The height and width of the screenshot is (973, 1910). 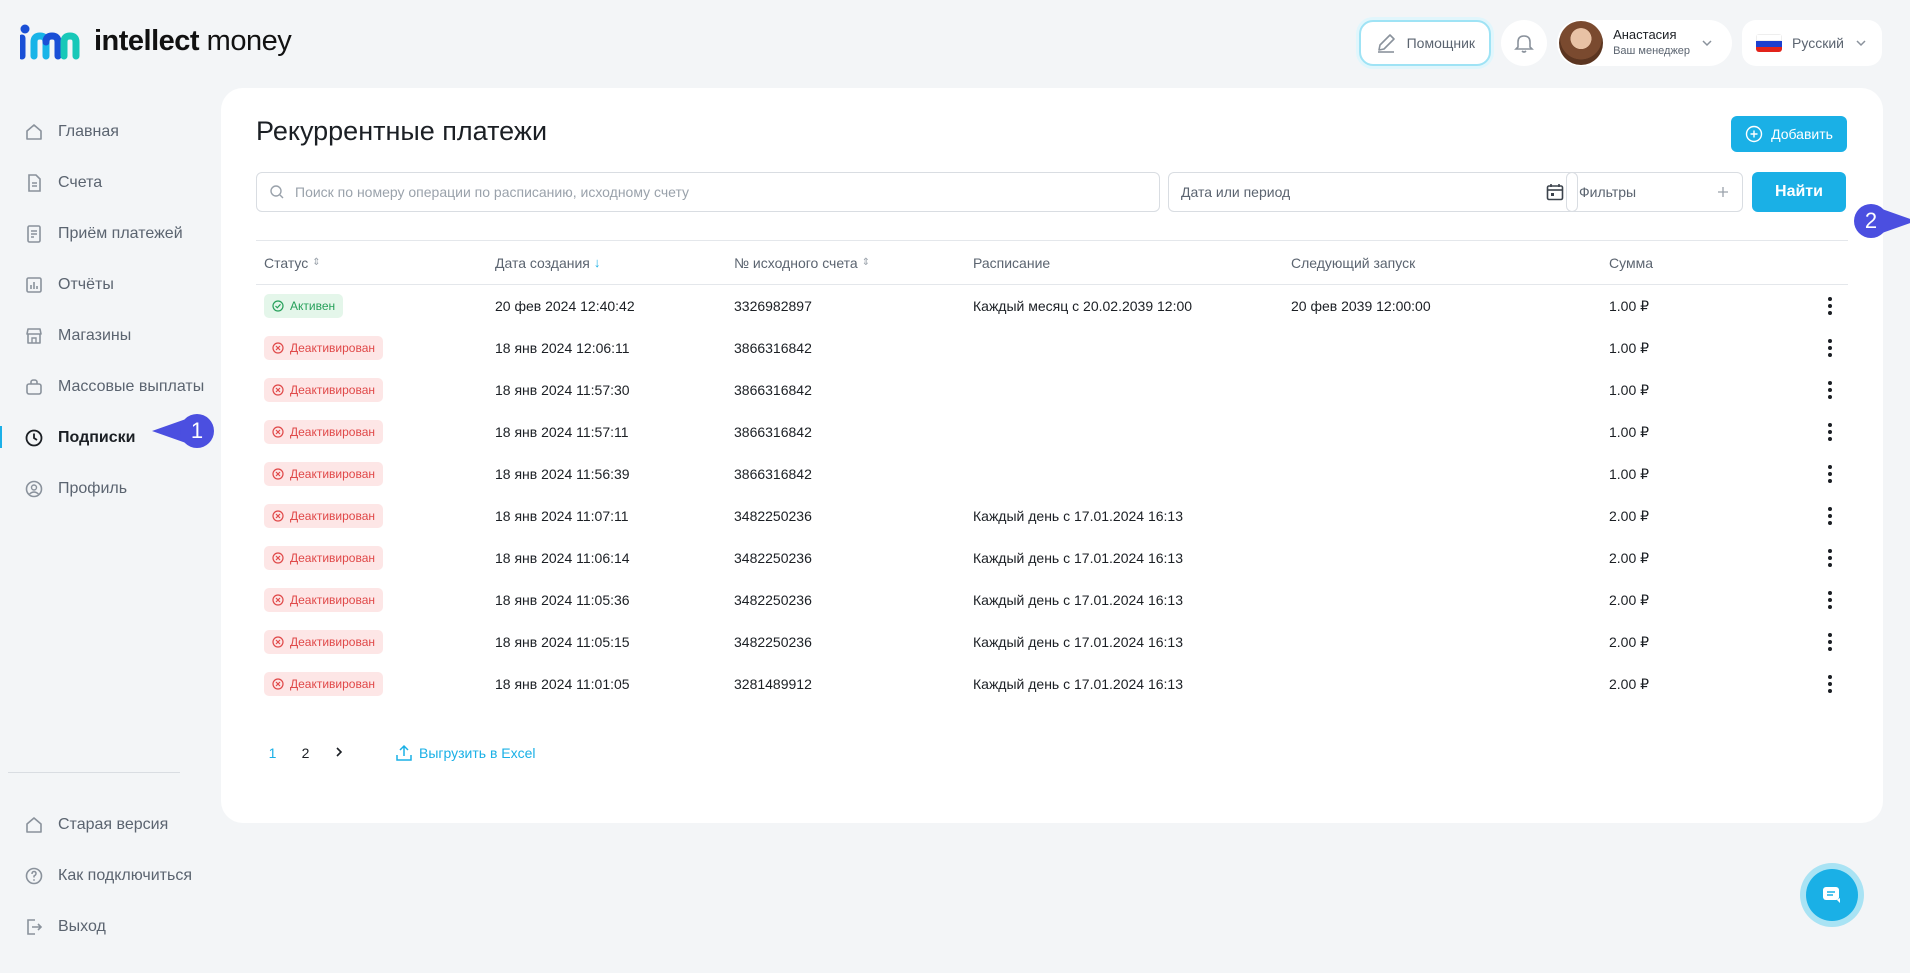 I want to click on column-created: Дата создания ↓, so click(x=614, y=263).